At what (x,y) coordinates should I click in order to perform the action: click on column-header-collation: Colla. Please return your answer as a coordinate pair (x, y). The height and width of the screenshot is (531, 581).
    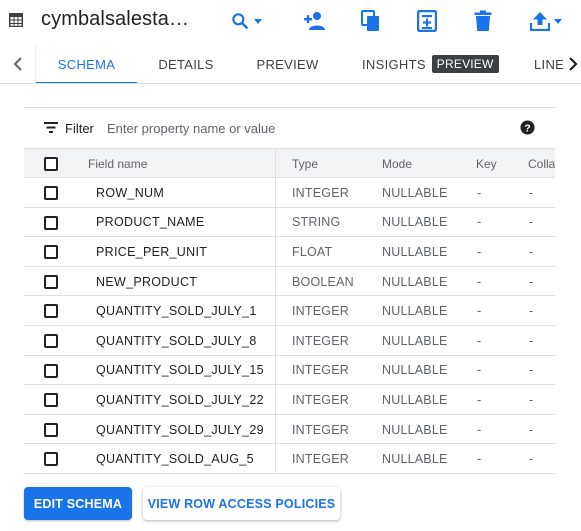
    Looking at the image, I should click on (541, 164).